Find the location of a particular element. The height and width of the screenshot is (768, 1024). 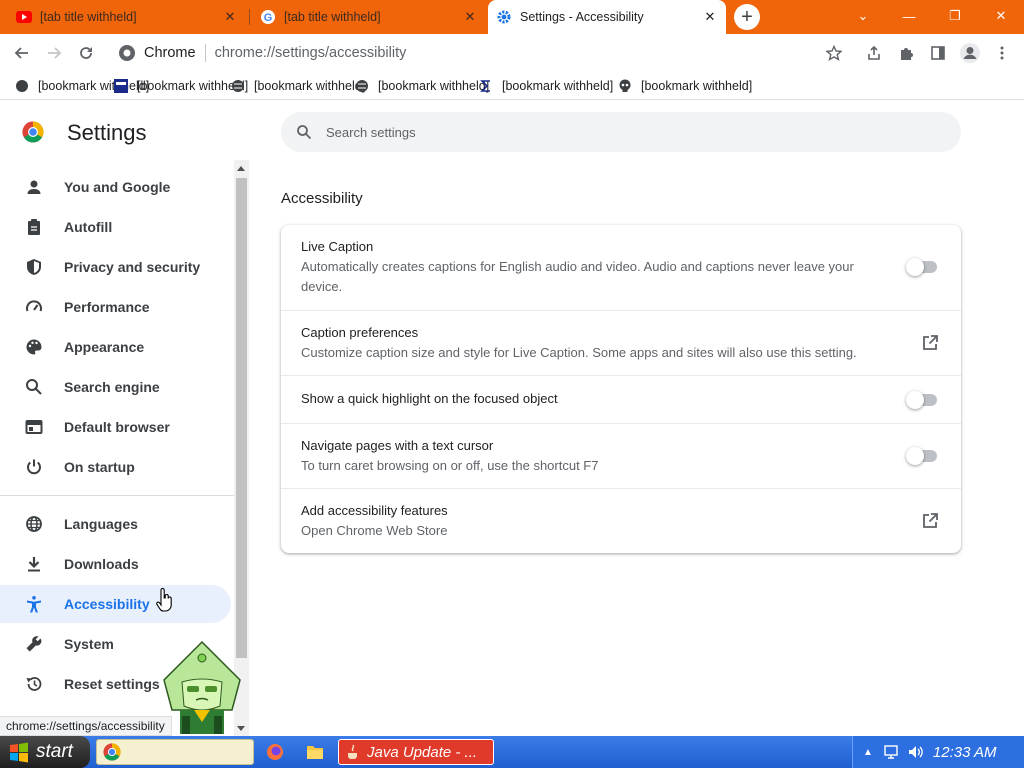

browser-window-icon is located at coordinates (34, 427).